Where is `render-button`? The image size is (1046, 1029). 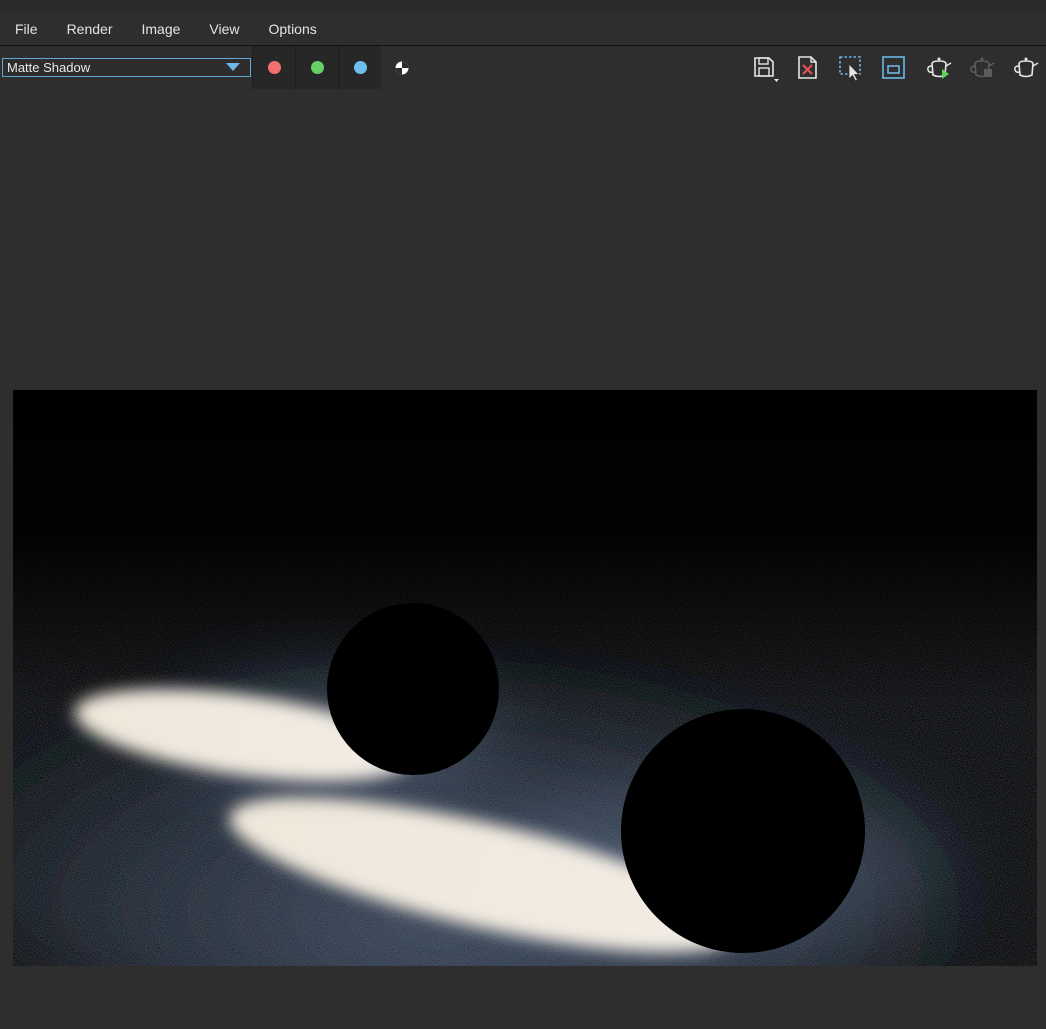 render-button is located at coordinates (1026, 68).